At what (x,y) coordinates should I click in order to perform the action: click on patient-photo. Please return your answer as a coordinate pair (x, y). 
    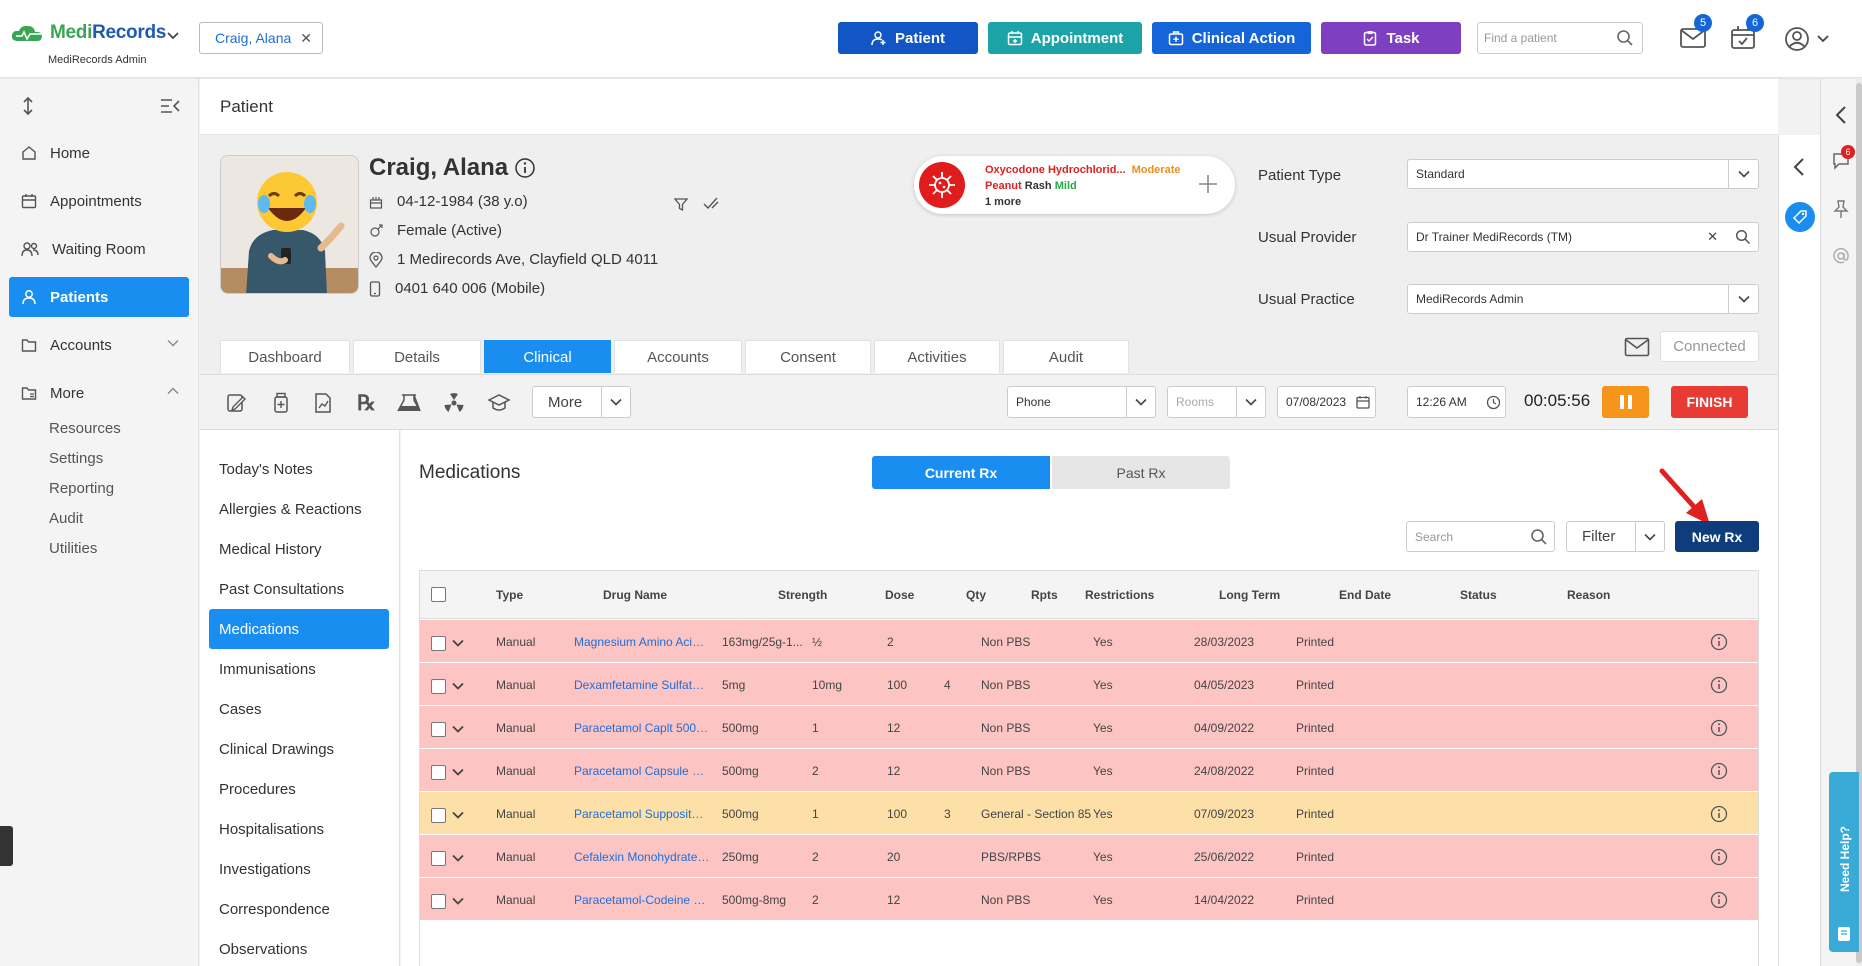
    Looking at the image, I should click on (289, 224).